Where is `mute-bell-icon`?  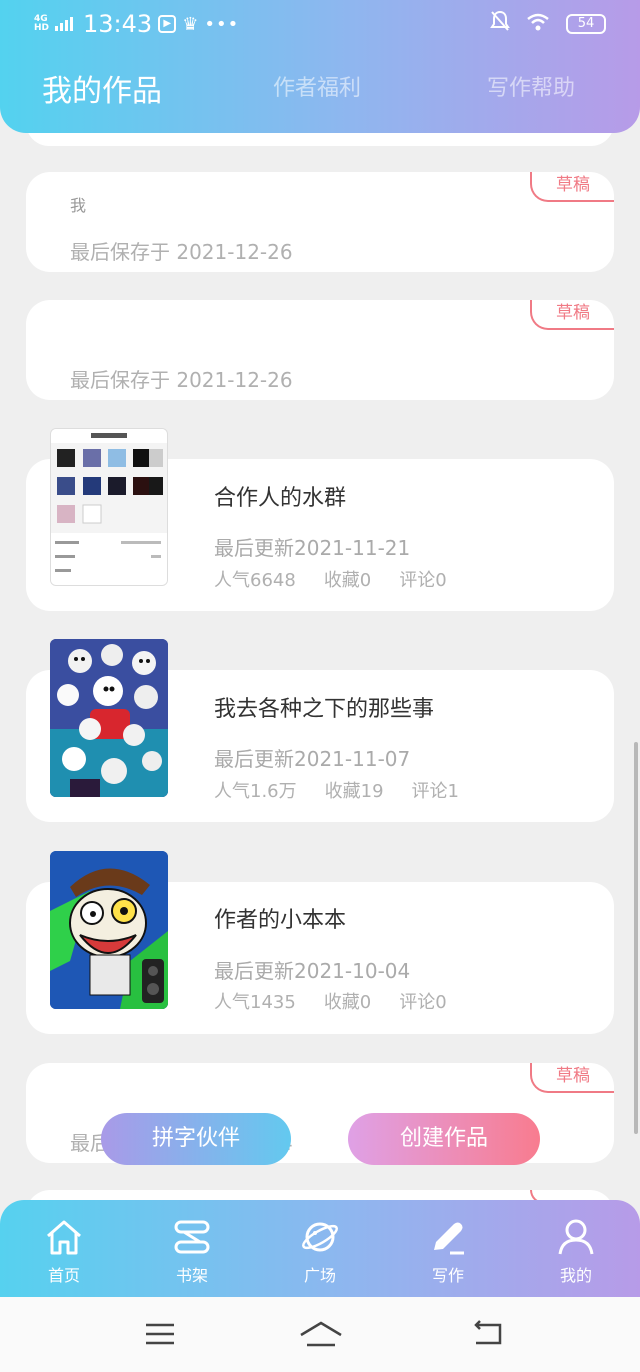
mute-bell-icon is located at coordinates (500, 23).